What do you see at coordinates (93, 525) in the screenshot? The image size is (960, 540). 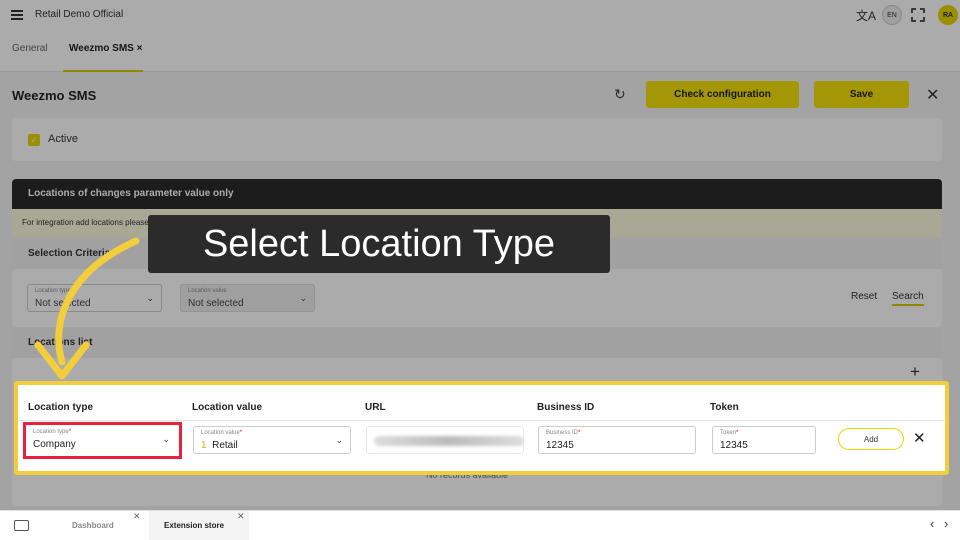 I see `bottom-tab-dashboard: Dashboard` at bounding box center [93, 525].